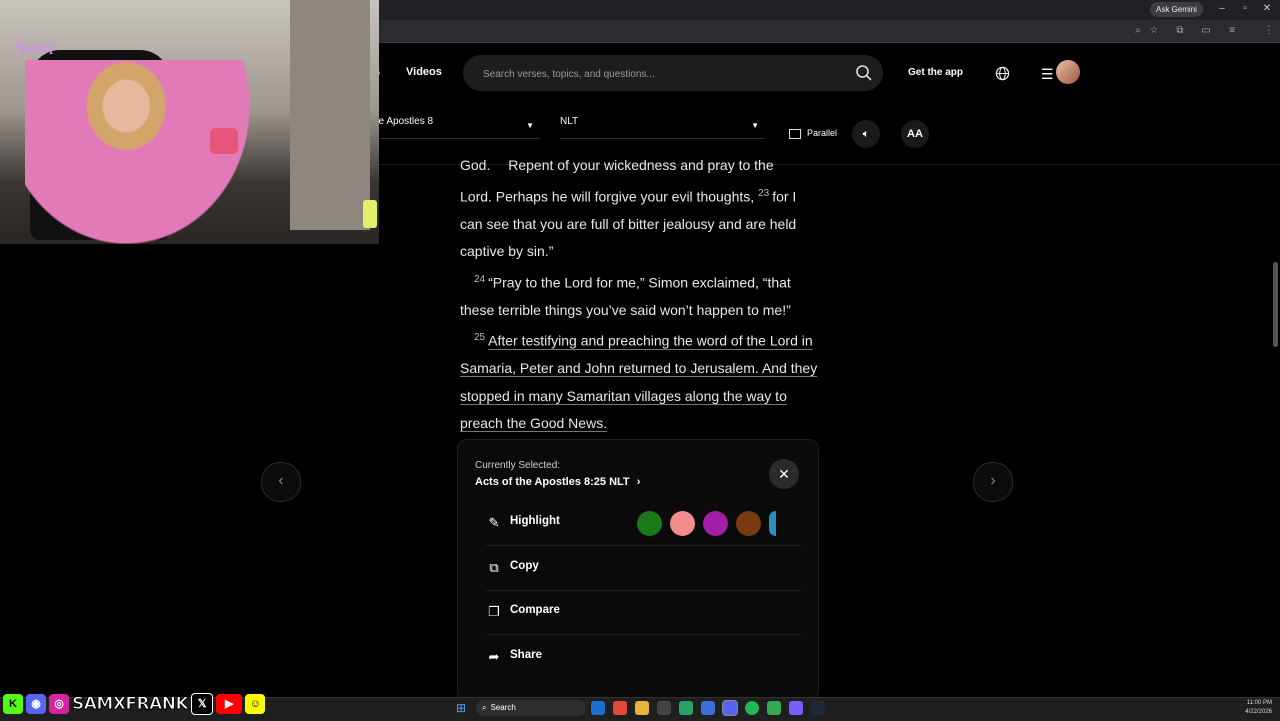 This screenshot has width=1280, height=721. What do you see at coordinates (535, 610) in the screenshot?
I see `compare-label: Compare` at bounding box center [535, 610].